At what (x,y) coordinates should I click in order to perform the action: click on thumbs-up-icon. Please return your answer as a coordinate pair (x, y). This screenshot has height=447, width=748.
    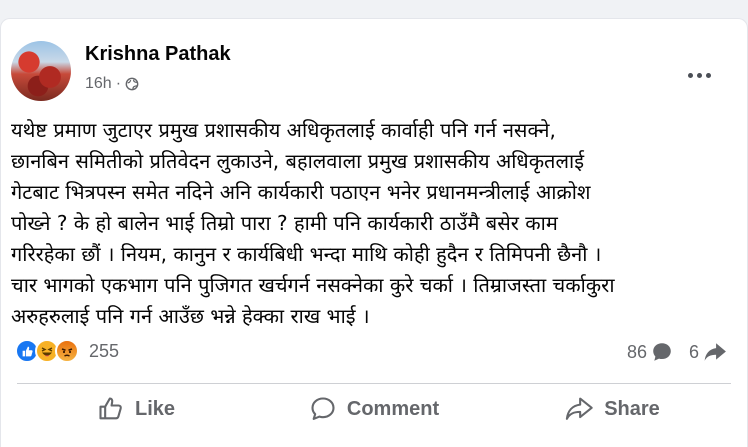
    Looking at the image, I should click on (111, 409).